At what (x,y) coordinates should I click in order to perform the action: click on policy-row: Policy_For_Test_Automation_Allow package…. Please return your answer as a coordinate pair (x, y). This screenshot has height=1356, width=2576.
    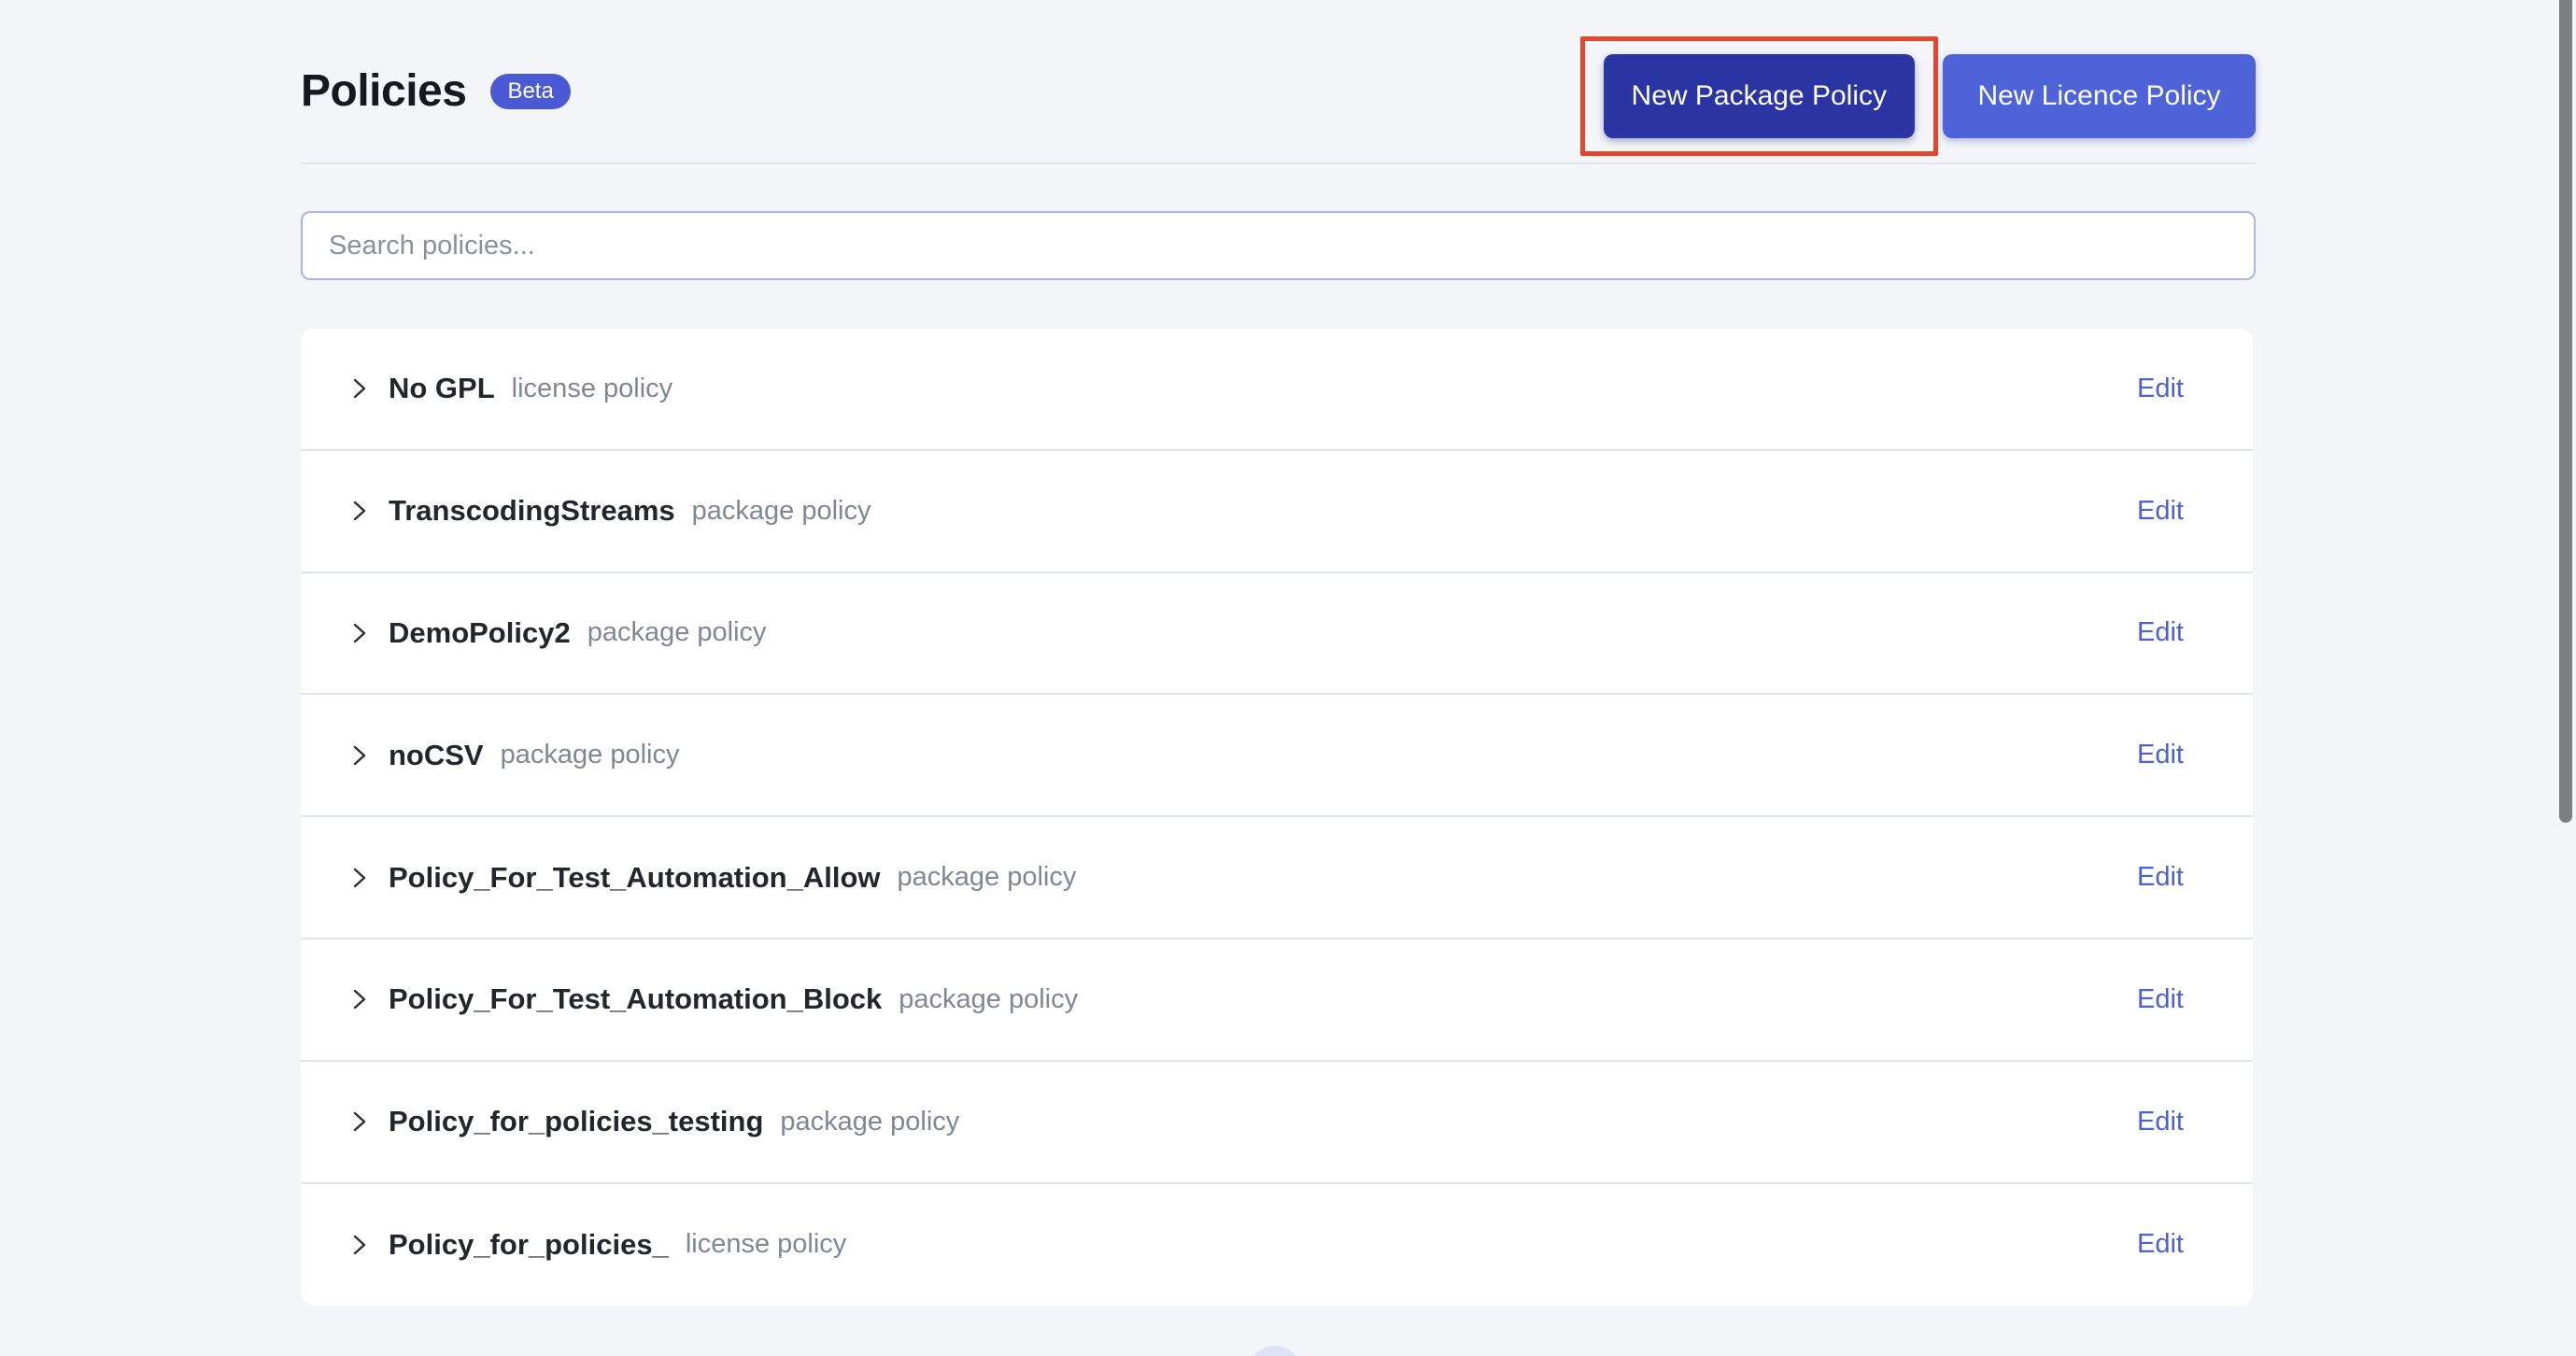
    Looking at the image, I should click on (1277, 878).